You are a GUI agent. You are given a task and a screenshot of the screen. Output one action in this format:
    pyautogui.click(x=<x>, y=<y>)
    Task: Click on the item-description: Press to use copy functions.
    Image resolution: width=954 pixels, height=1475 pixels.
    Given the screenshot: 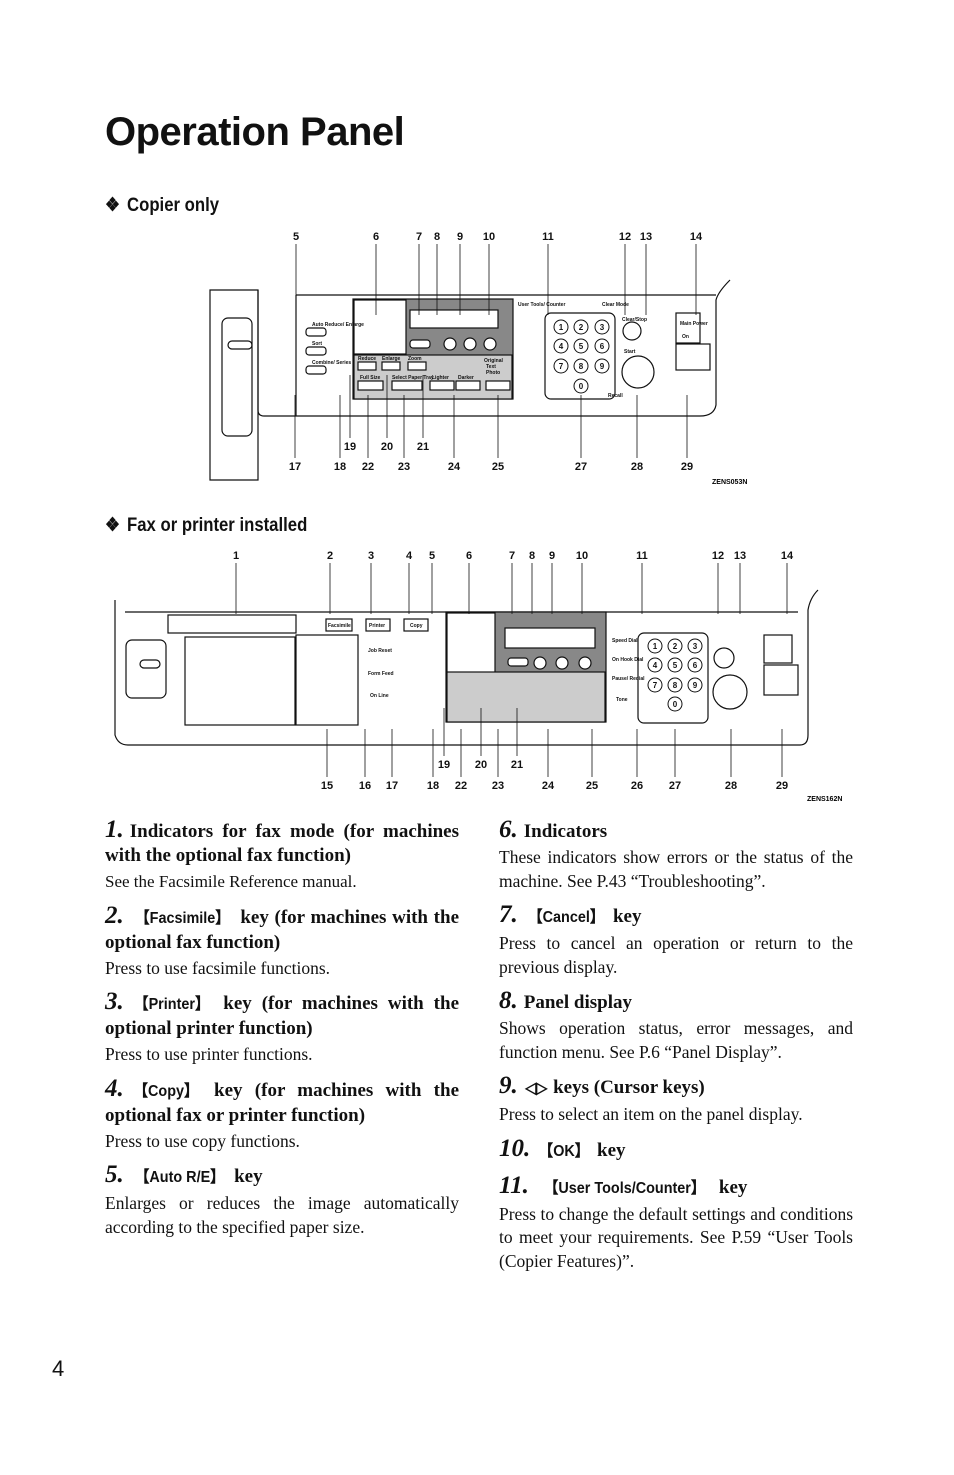 What is the action you would take?
    pyautogui.click(x=202, y=1140)
    